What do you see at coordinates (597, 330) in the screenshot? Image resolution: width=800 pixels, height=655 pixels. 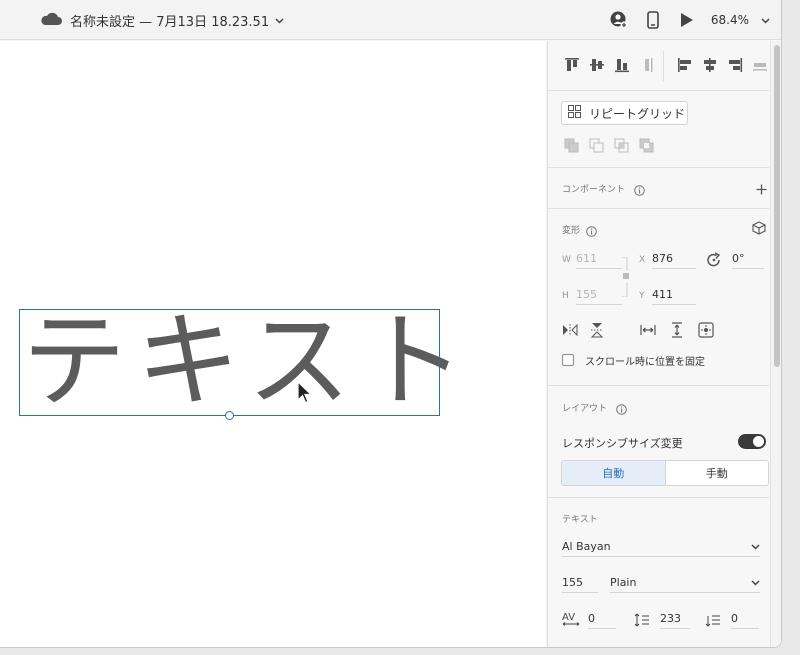 I see `flip-vertical-icon` at bounding box center [597, 330].